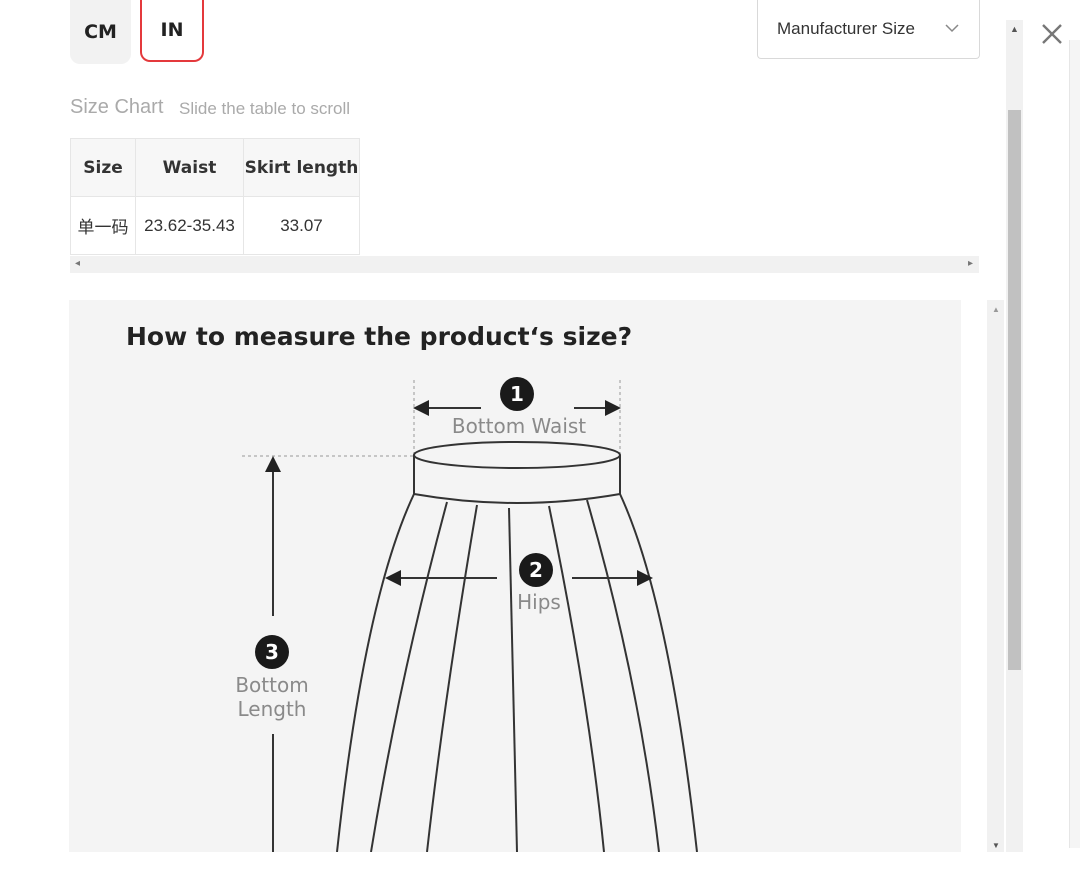 This screenshot has height=892, width=1080. I want to click on table-horizontal-scrollbar: ◂ ▸, so click(524, 264).